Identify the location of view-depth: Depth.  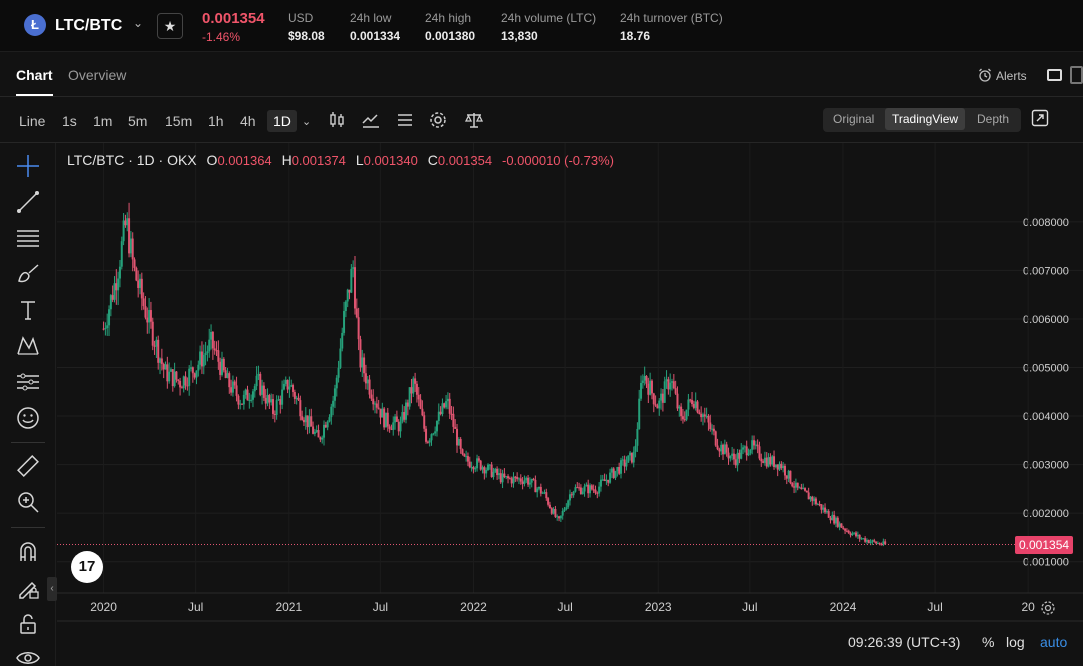
(993, 119).